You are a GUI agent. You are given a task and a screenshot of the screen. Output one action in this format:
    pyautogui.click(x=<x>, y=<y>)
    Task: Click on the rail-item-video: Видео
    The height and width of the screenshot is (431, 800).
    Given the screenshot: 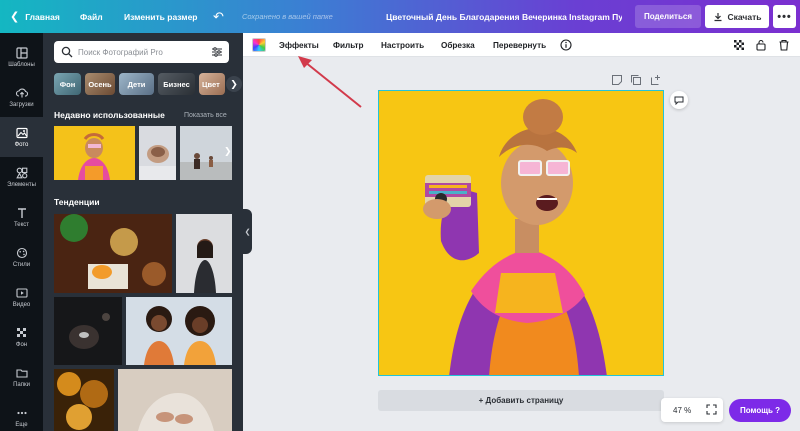 What is the action you would take?
    pyautogui.click(x=21, y=297)
    